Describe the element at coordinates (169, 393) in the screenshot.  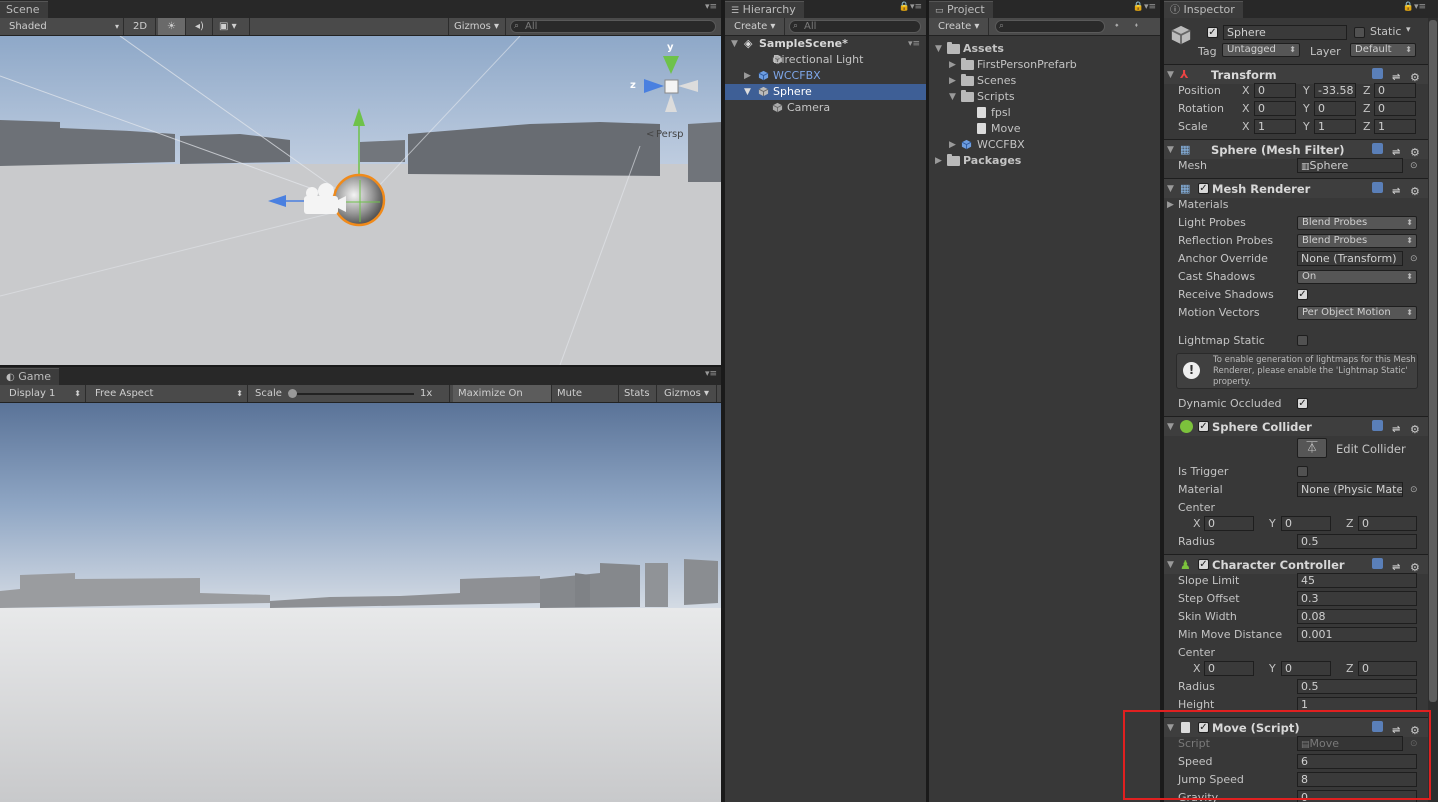
I see `aspect-dropdown: Free Aspect ⬍` at that location.